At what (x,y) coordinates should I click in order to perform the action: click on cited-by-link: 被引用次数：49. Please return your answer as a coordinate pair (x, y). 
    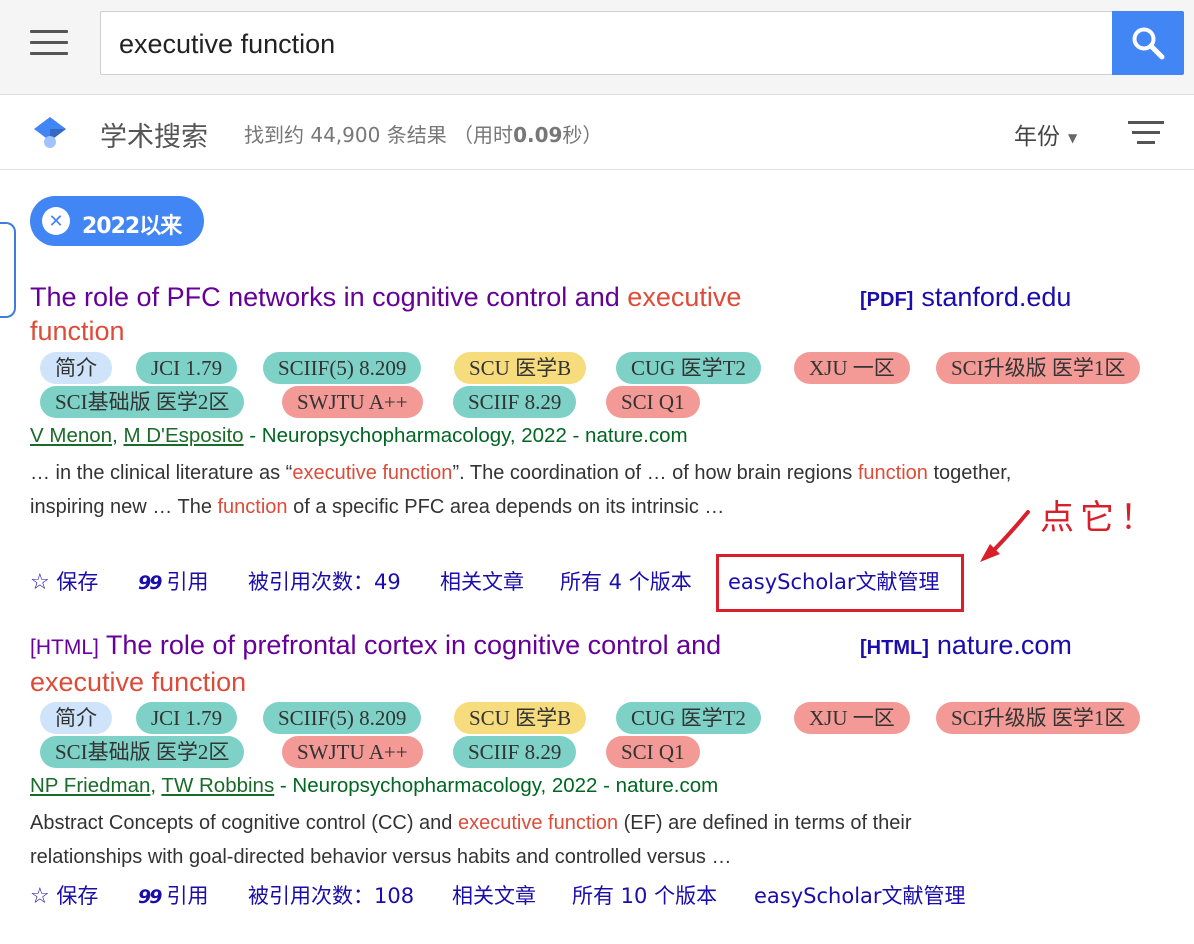
    Looking at the image, I should click on (324, 581).